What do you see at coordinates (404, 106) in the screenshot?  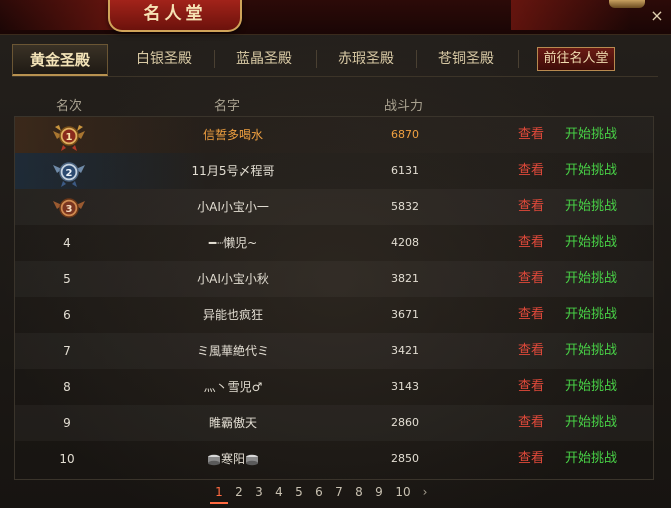 I see `column-header-power: 战斗力` at bounding box center [404, 106].